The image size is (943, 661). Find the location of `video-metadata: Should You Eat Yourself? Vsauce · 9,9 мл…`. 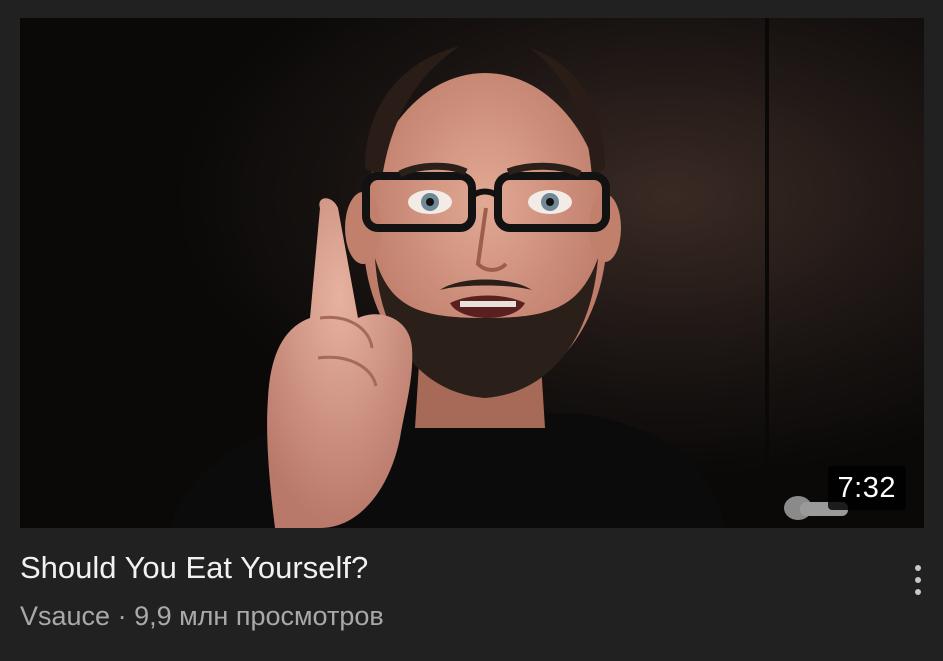

video-metadata: Should You Eat Yourself? Vsauce · 9,9 мл… is located at coordinates (450, 590).